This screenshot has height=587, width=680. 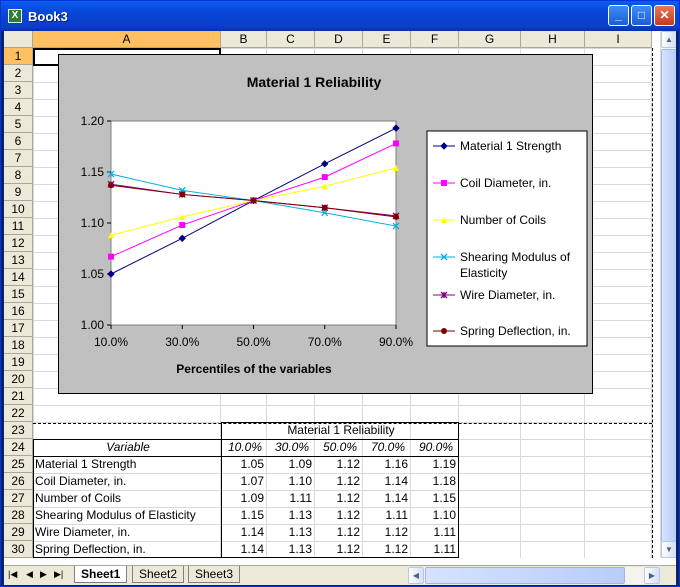 What do you see at coordinates (18, 226) in the screenshot?
I see `row-header-11: 11` at bounding box center [18, 226].